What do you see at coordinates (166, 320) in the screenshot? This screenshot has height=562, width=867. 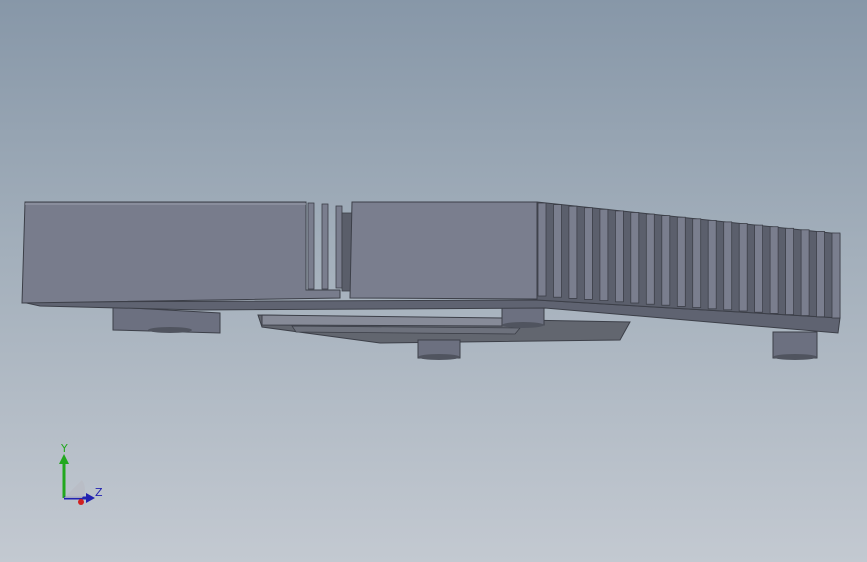 I see `foot-left` at bounding box center [166, 320].